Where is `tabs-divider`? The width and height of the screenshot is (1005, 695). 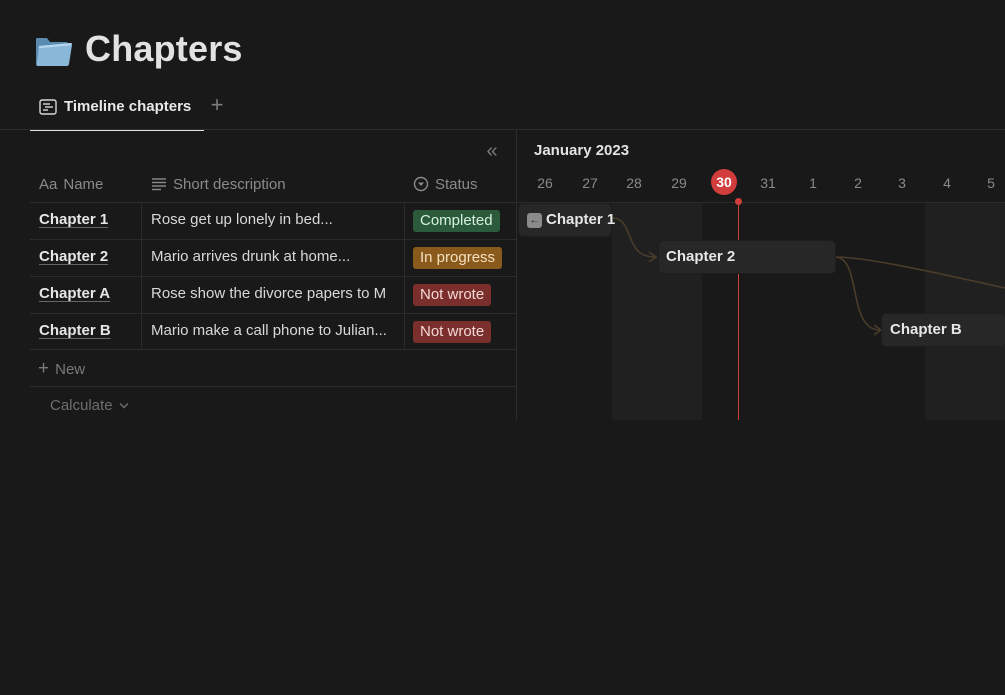 tabs-divider is located at coordinates (502, 129).